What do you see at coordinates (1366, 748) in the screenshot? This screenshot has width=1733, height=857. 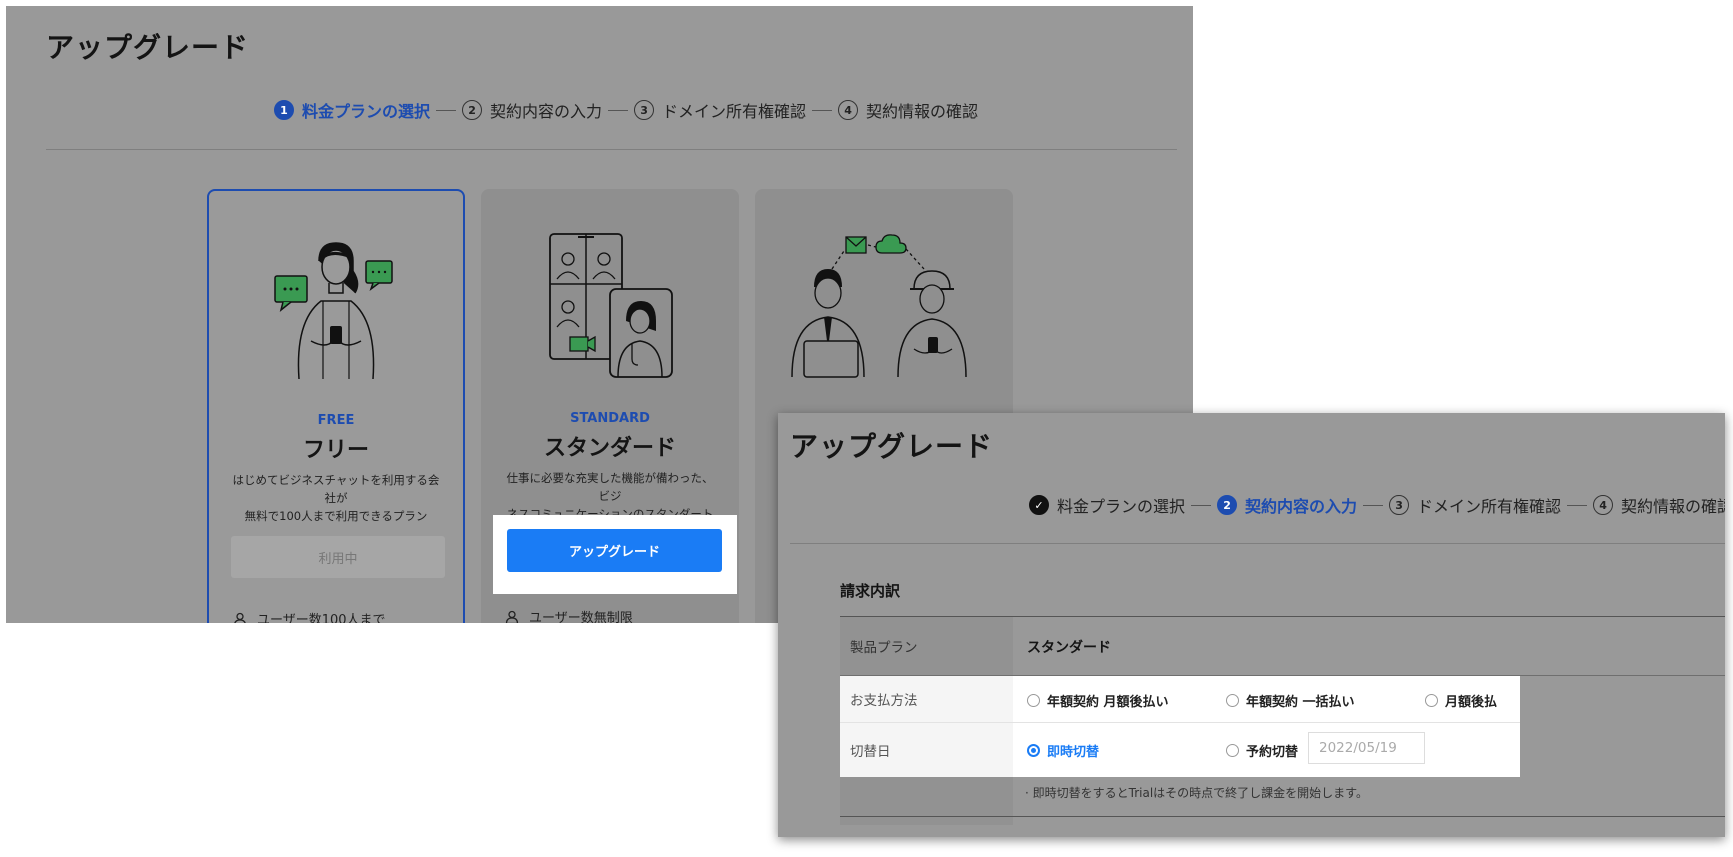 I see `scheduled-date-input` at bounding box center [1366, 748].